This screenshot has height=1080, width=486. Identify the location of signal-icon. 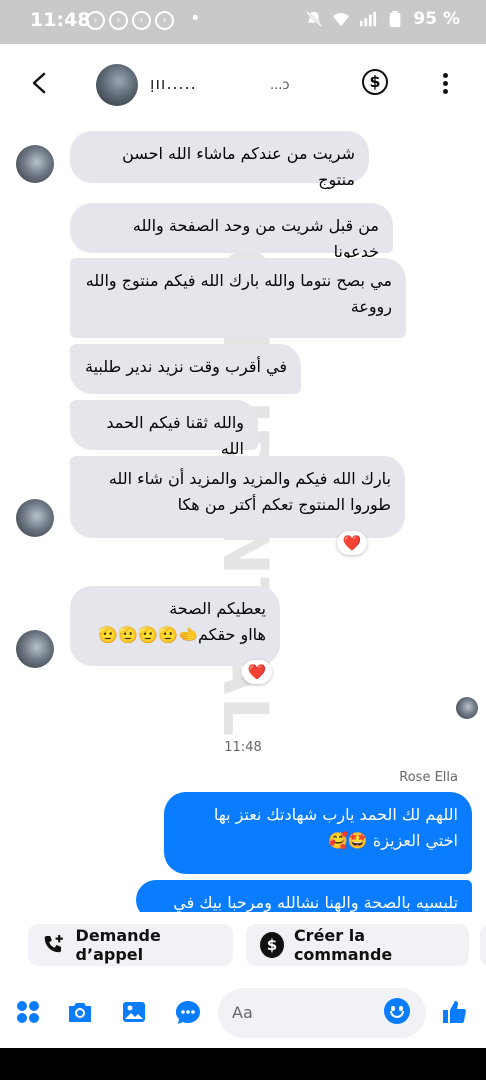
(368, 19).